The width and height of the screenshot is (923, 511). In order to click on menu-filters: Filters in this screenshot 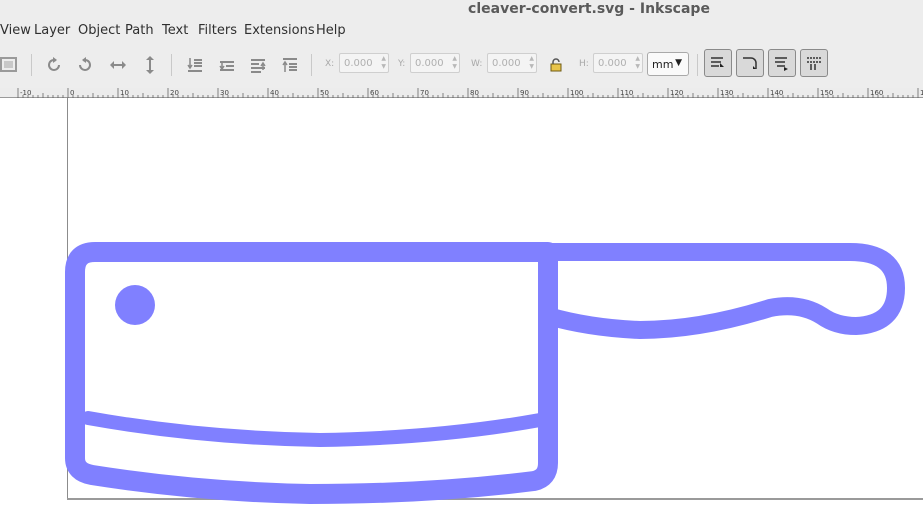, I will do `click(217, 30)`.